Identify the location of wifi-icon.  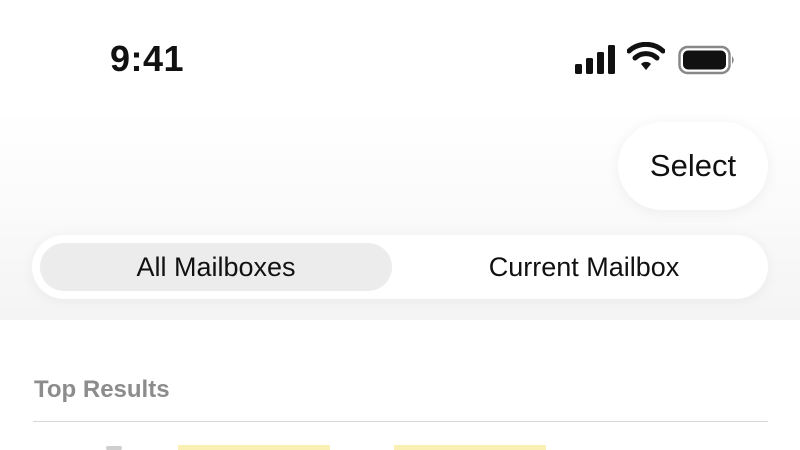
(646, 56).